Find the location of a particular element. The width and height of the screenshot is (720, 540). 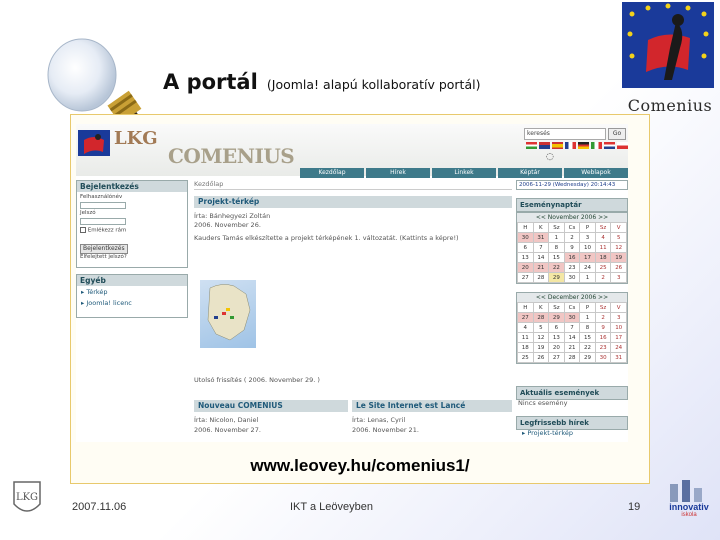

forgot-password-link: Elfelejtett jelszó? is located at coordinates (132, 257).